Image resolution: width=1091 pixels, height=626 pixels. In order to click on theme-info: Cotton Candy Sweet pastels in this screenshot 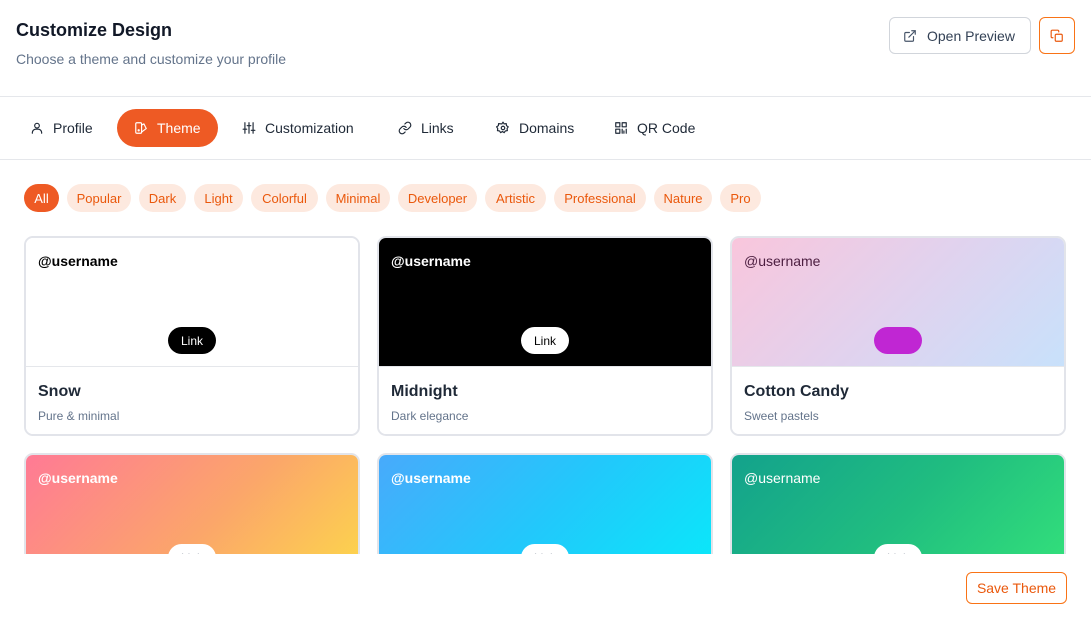, I will do `click(898, 400)`.